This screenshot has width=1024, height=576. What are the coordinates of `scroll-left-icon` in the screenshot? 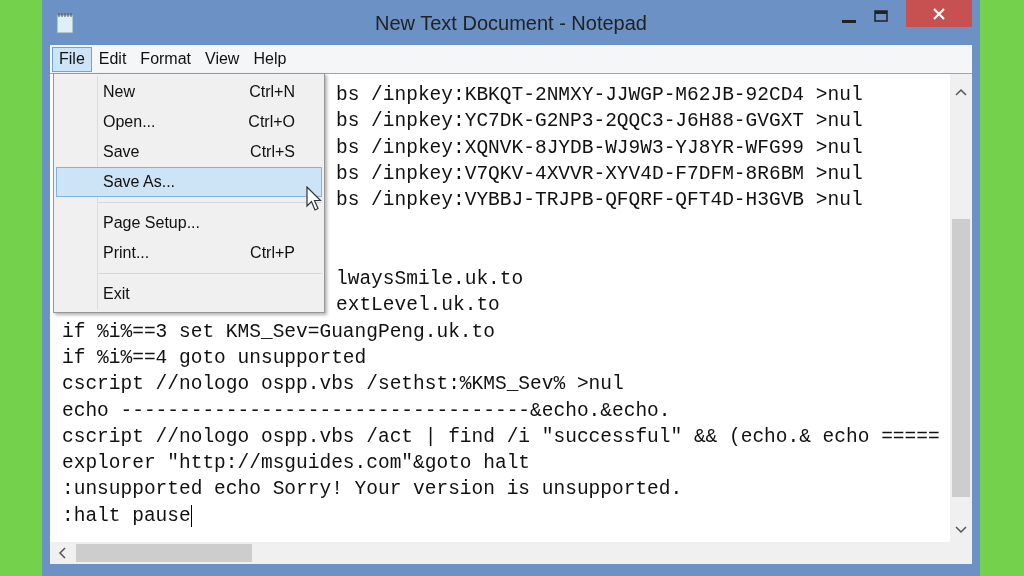 It's located at (62, 553).